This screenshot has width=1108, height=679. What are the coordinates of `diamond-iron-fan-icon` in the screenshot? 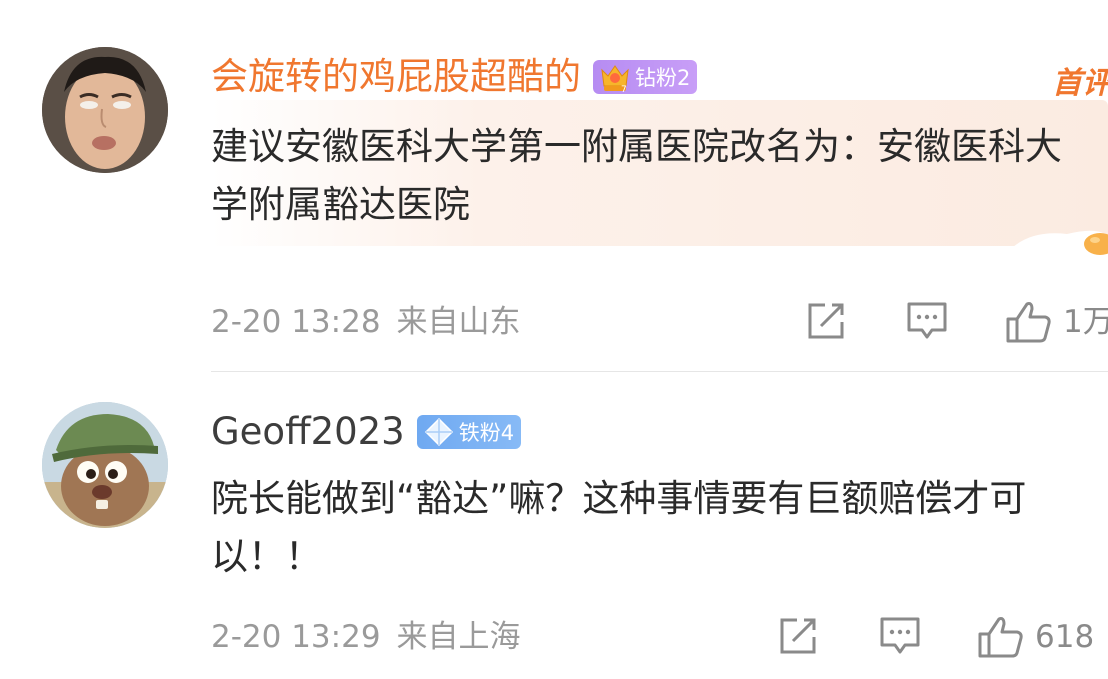 It's located at (438, 432).